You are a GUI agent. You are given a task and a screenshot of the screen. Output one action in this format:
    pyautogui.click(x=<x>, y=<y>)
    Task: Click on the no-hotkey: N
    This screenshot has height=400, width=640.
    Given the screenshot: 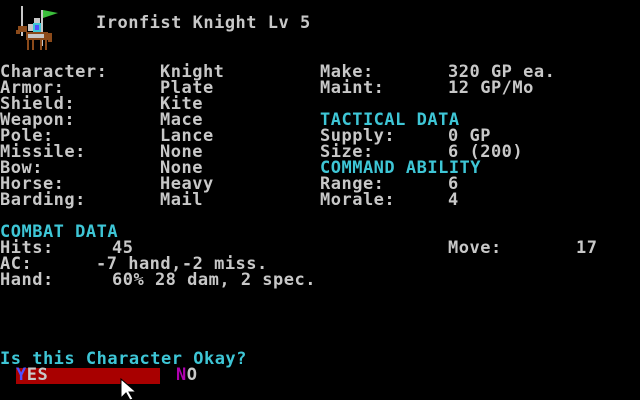 What is the action you would take?
    pyautogui.click(x=181, y=375)
    